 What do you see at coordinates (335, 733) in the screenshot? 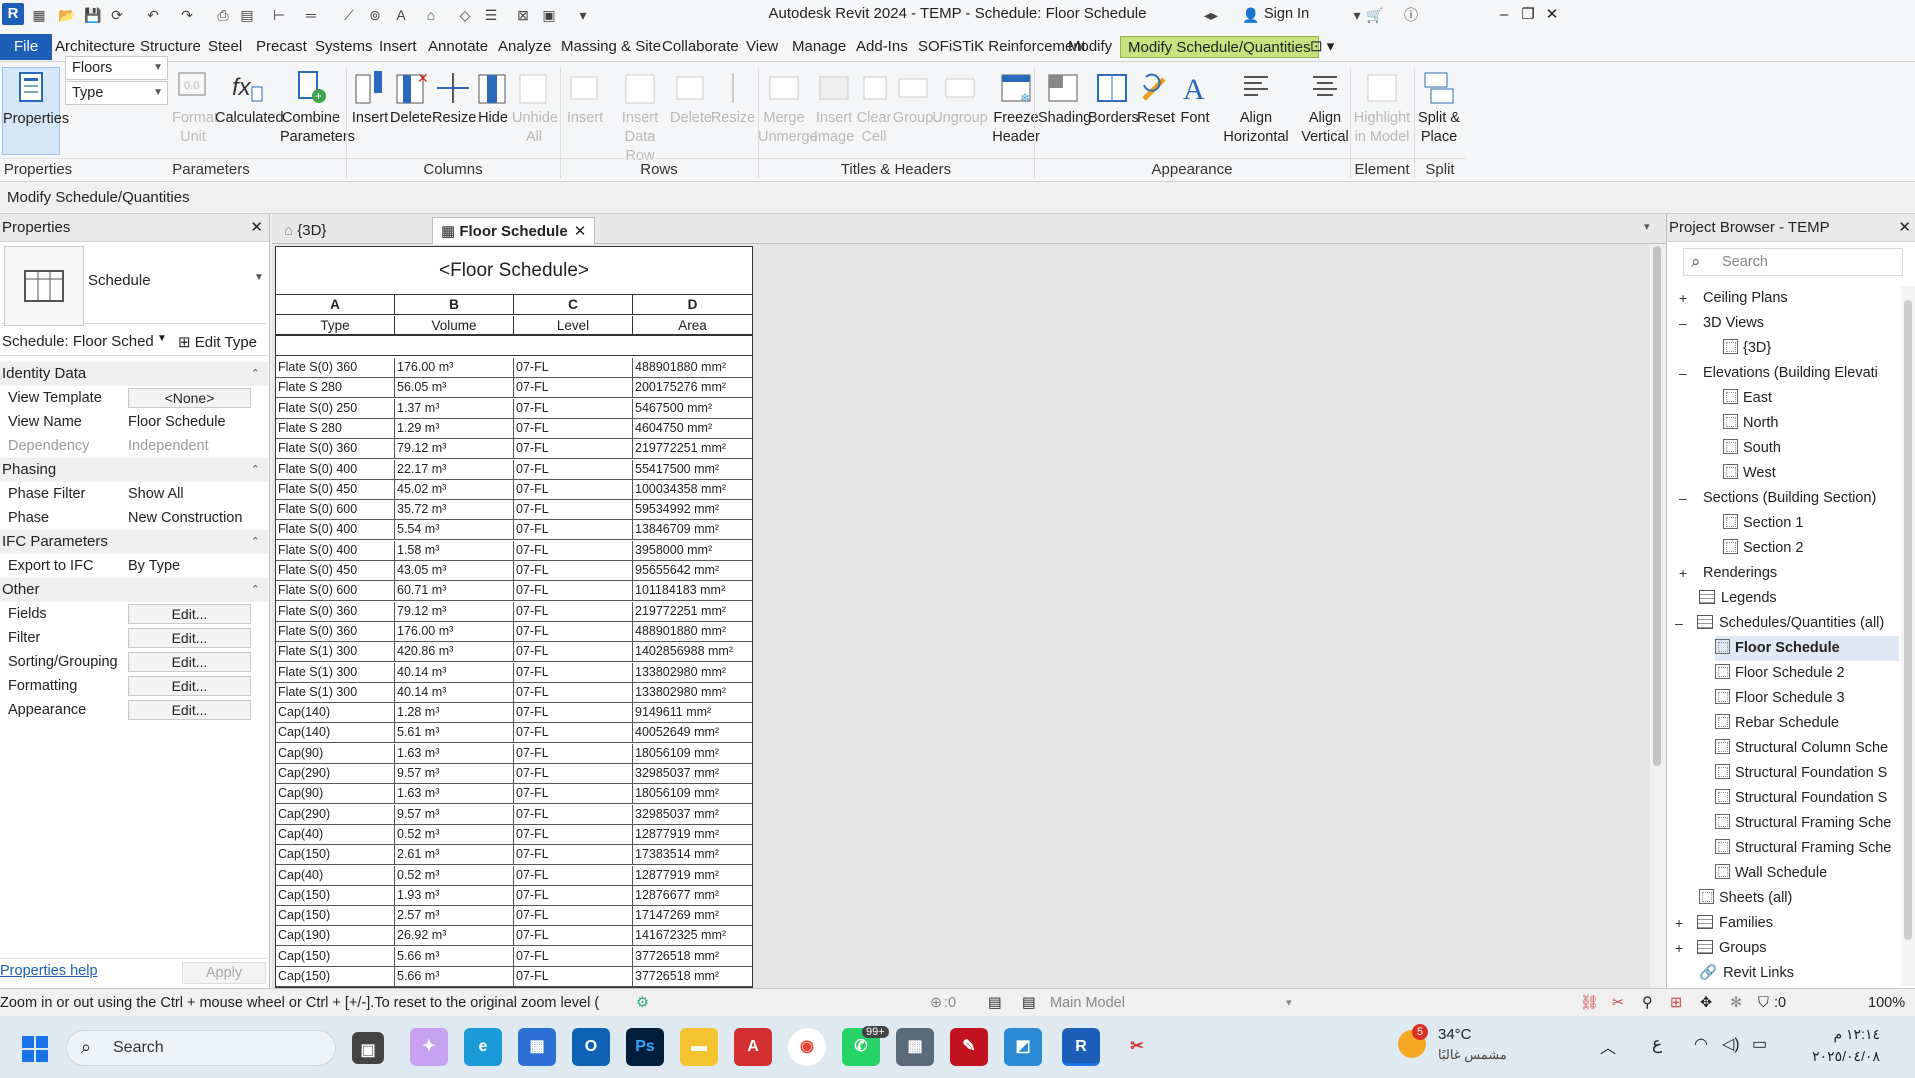
I see `cell-type: Cap(140)` at bounding box center [335, 733].